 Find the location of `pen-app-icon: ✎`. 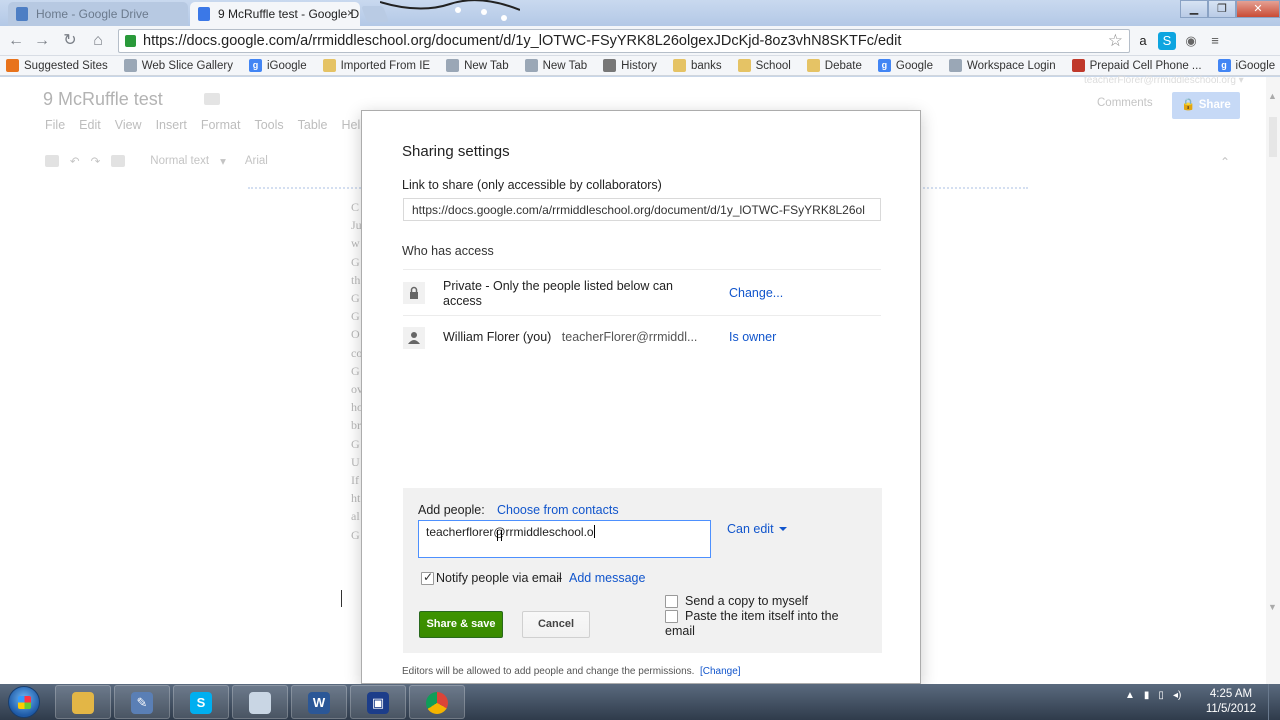

pen-app-icon: ✎ is located at coordinates (142, 703).